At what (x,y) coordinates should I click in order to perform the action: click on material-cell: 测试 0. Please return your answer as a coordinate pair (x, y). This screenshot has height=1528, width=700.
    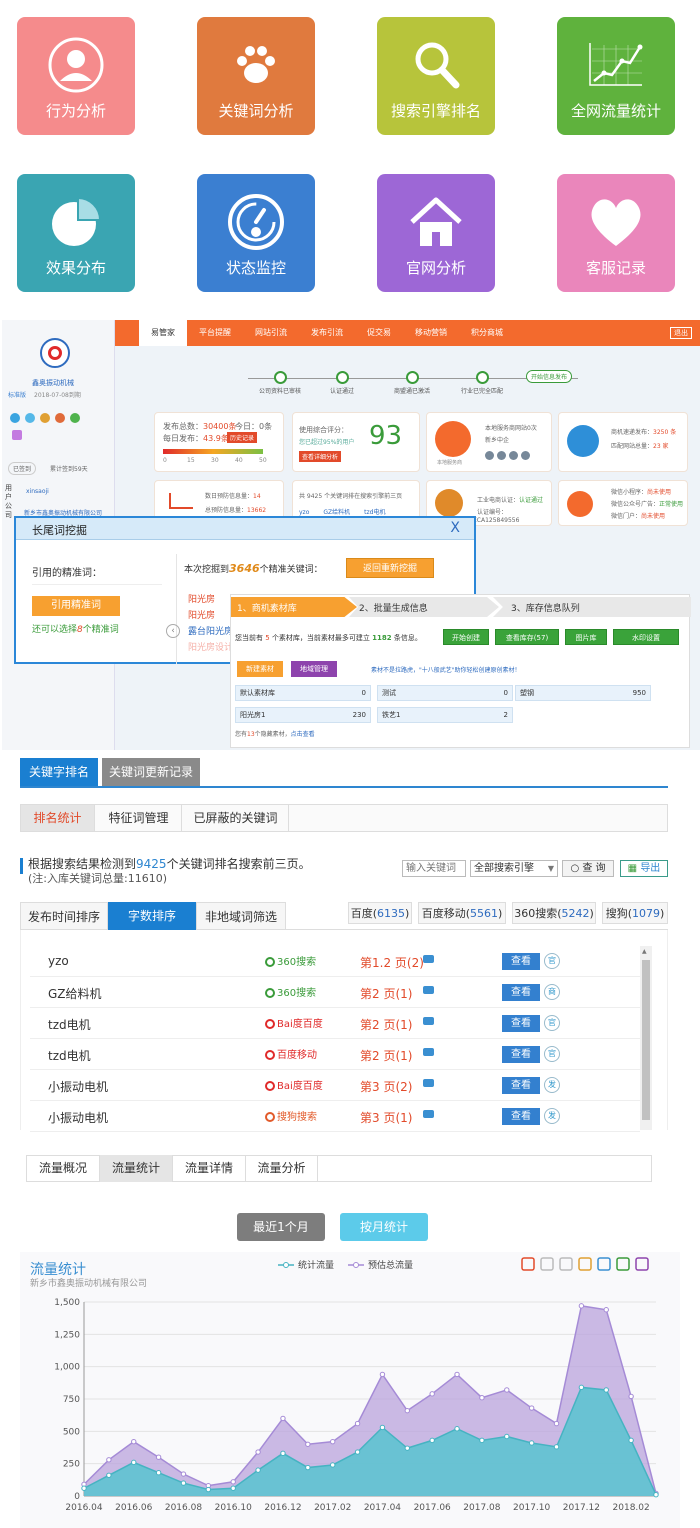
    Looking at the image, I should click on (445, 693).